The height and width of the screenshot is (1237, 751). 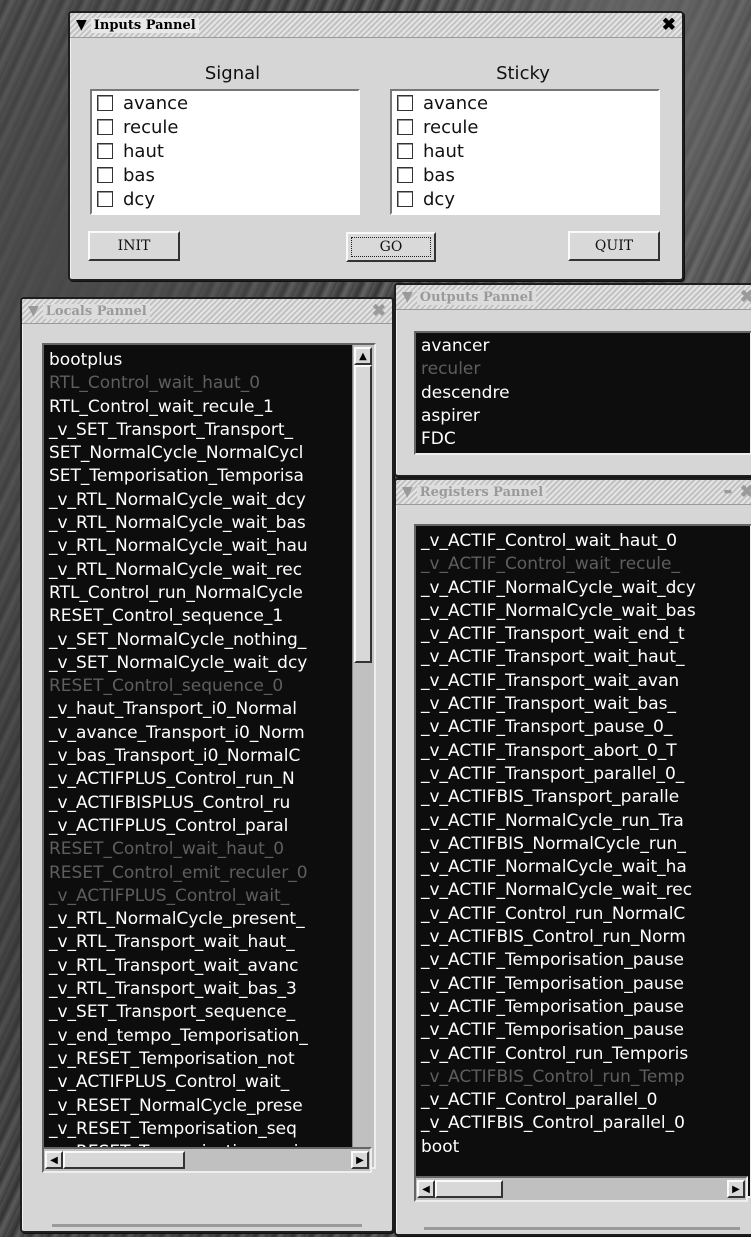 What do you see at coordinates (124, 1160) in the screenshot?
I see `locals-hscroll-thumb` at bounding box center [124, 1160].